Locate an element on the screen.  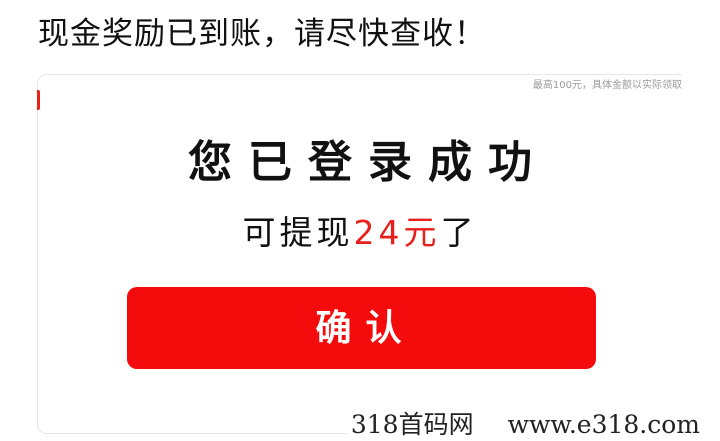
dialog-subtitle: 可提现24元了 is located at coordinates (360, 233).